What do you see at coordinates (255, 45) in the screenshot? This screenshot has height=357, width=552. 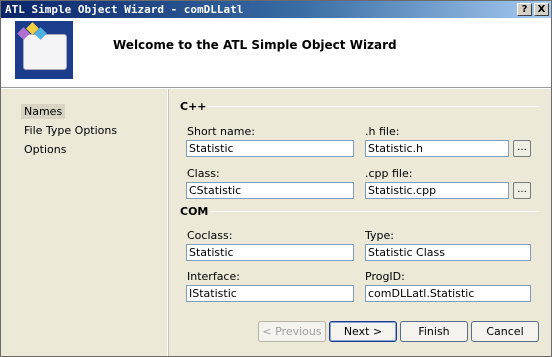 I see `page-title: Welcome to the ATL Simple Object Wizard` at bounding box center [255, 45].